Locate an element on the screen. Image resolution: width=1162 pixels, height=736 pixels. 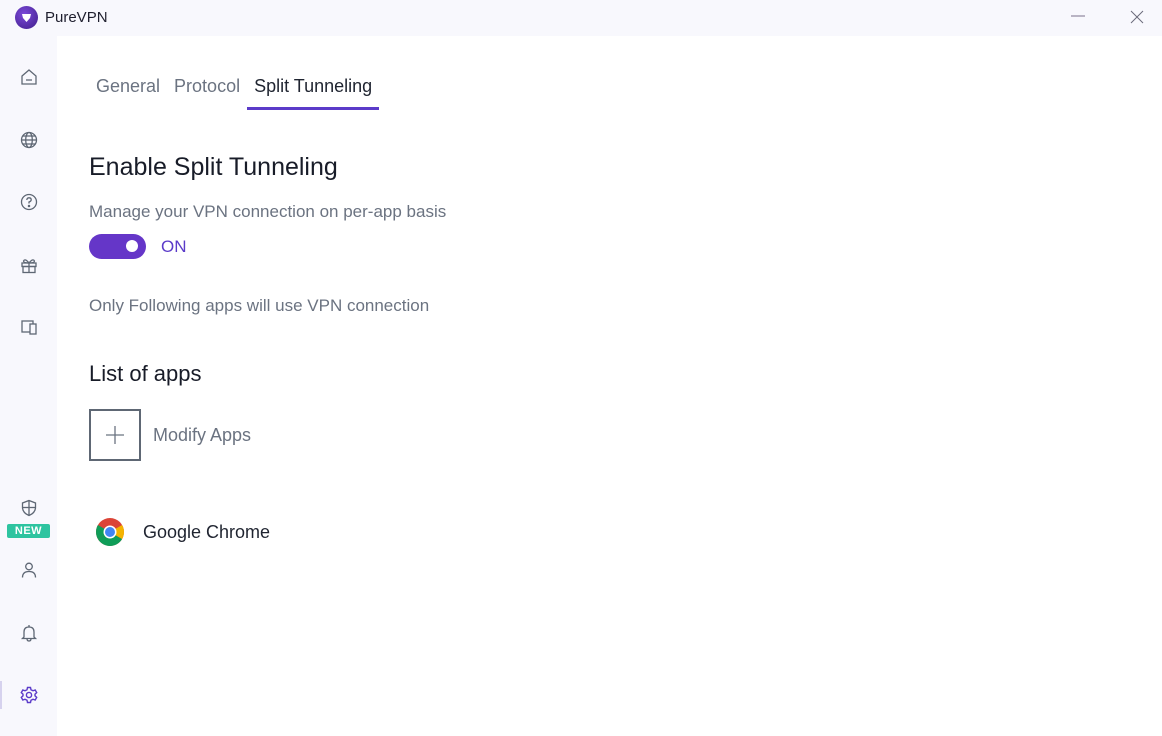
app-title: PureVPN is located at coordinates (76, 17).